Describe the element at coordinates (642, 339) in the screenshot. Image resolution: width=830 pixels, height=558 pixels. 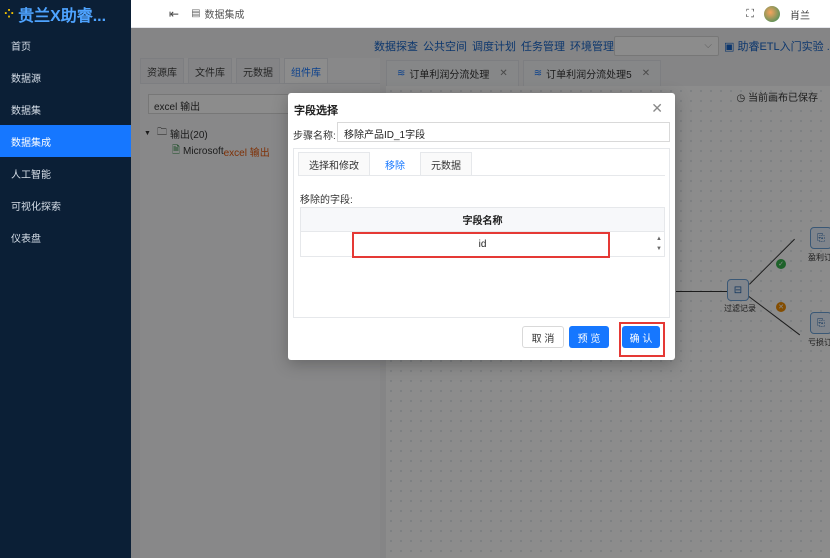
I see `highlight-box-confirm` at that location.